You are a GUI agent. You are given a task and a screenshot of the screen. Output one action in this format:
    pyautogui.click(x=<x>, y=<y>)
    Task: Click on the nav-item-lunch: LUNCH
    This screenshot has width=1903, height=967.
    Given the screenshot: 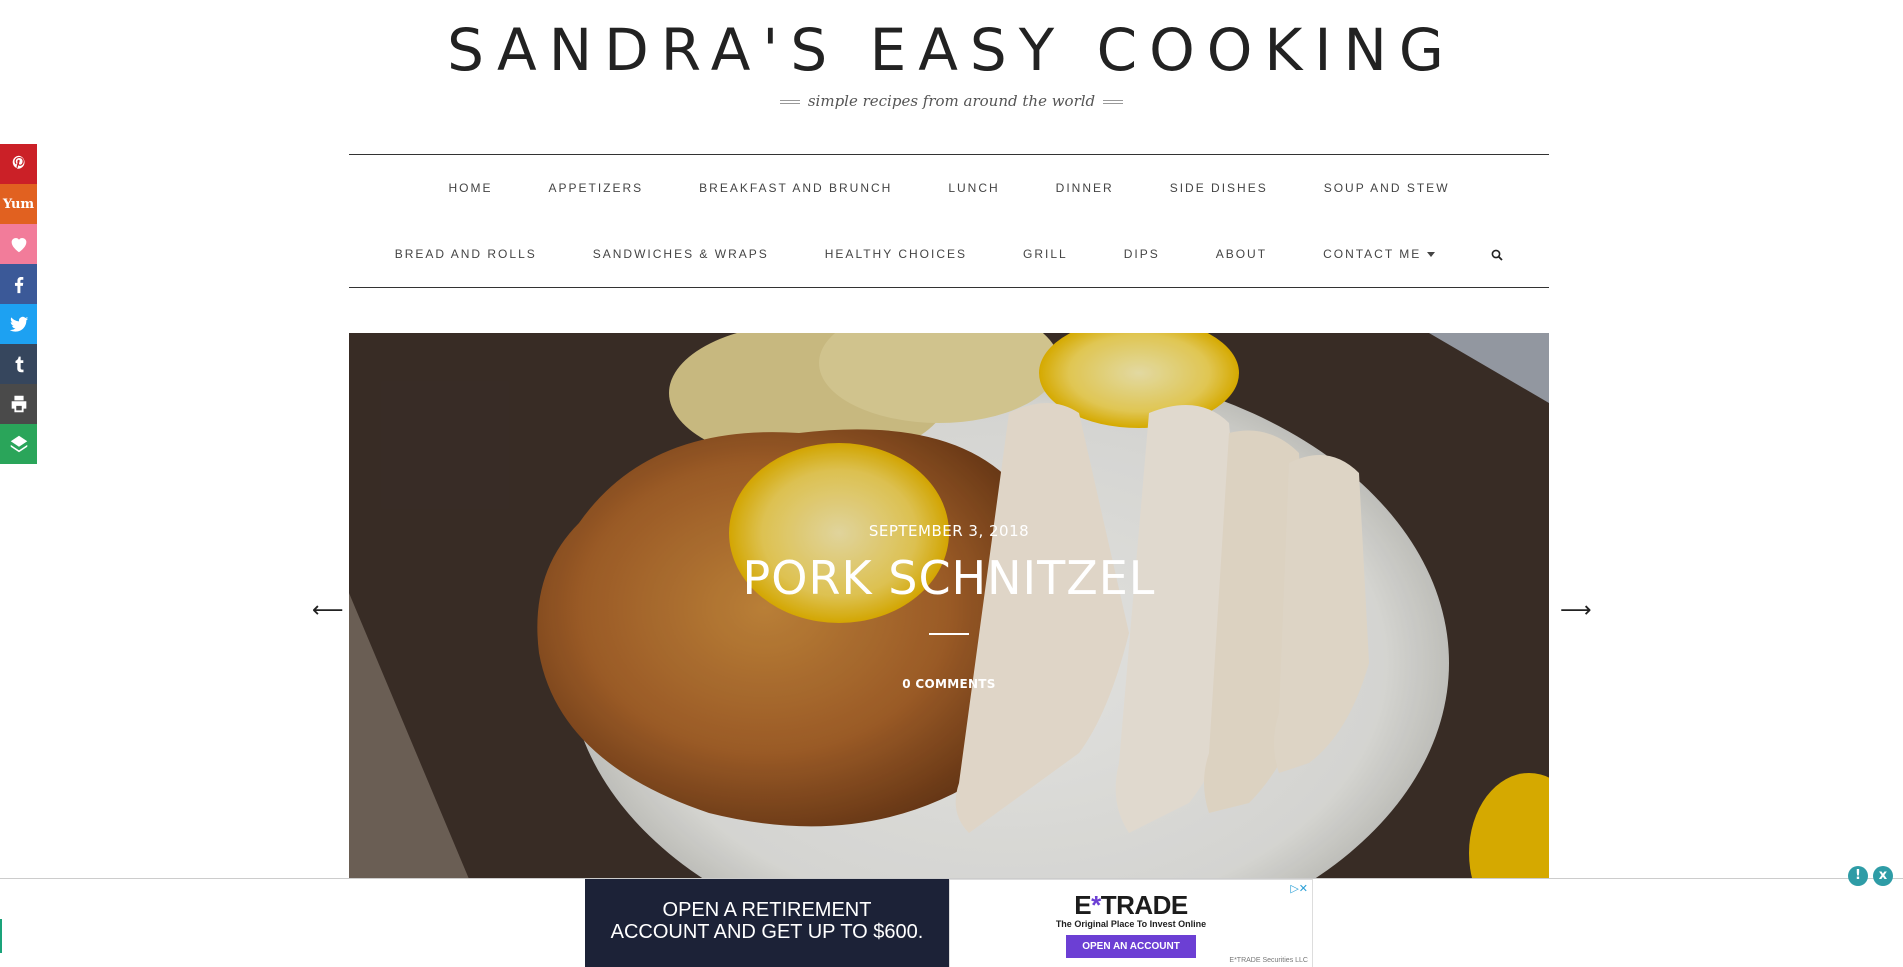 What is the action you would take?
    pyautogui.click(x=973, y=188)
    